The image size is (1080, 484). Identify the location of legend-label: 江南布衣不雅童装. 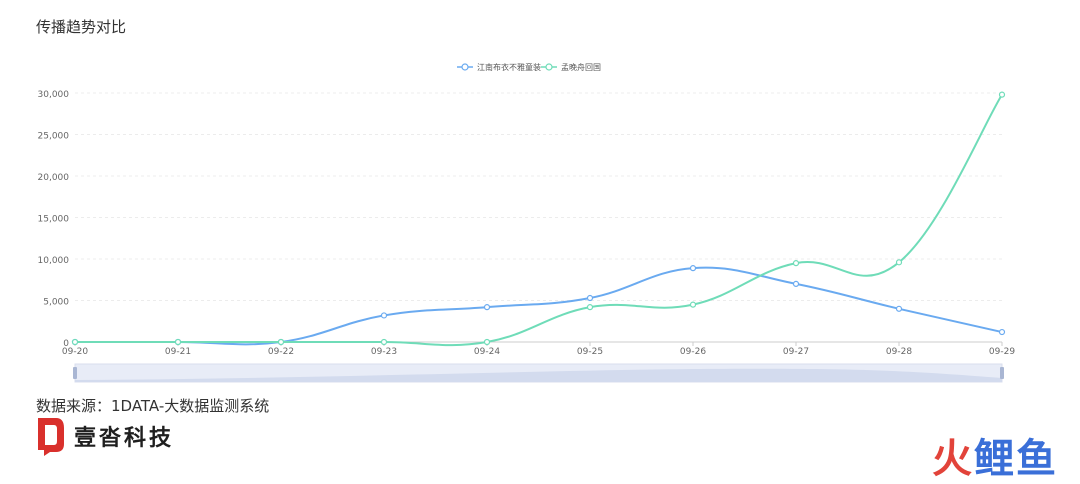
(509, 67).